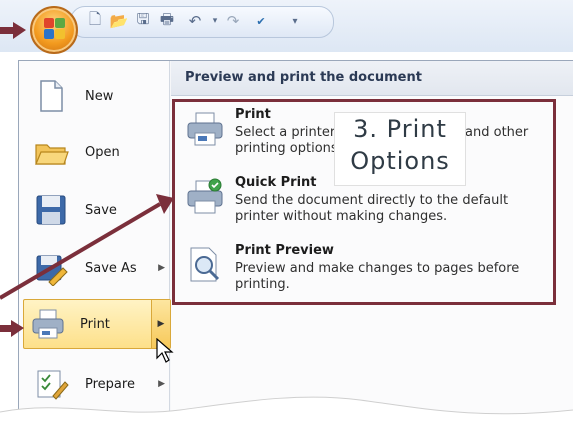  What do you see at coordinates (286, 410) in the screenshot?
I see `torn-page-edge` at bounding box center [286, 410].